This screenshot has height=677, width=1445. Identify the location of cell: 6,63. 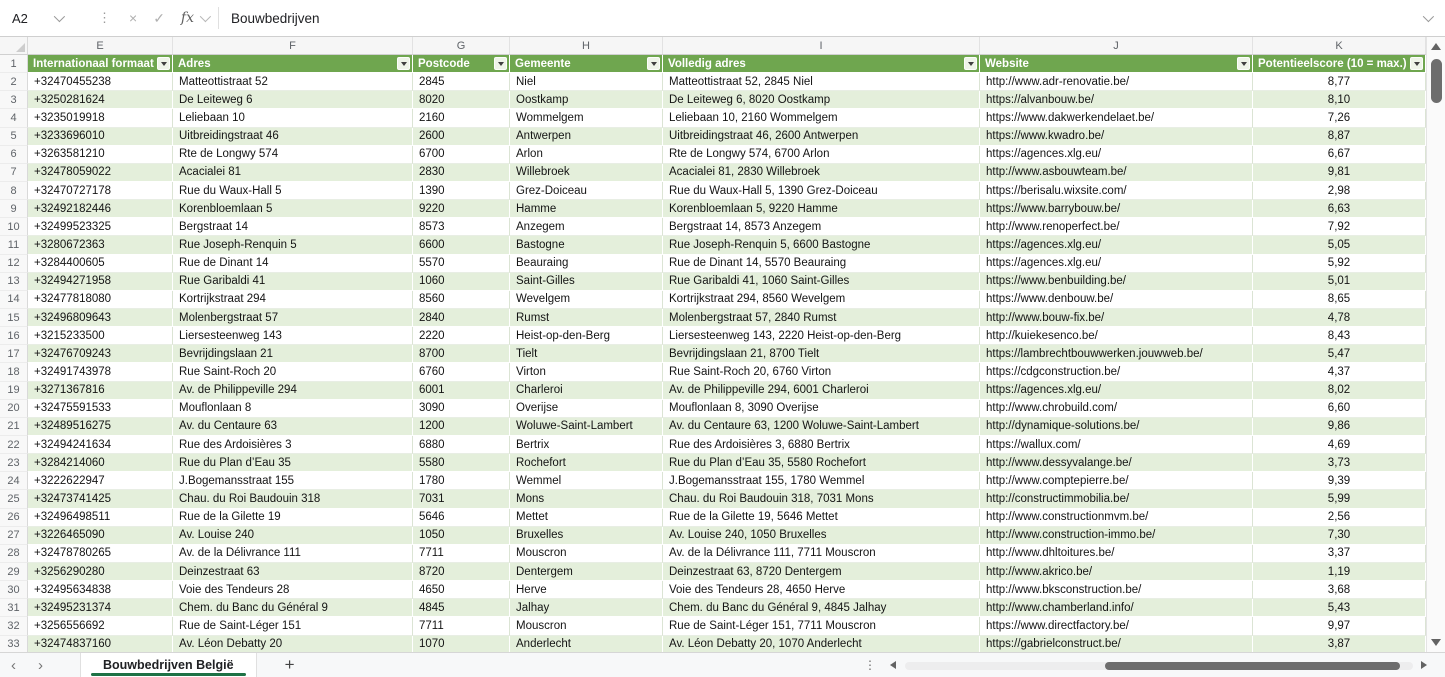
(1339, 209).